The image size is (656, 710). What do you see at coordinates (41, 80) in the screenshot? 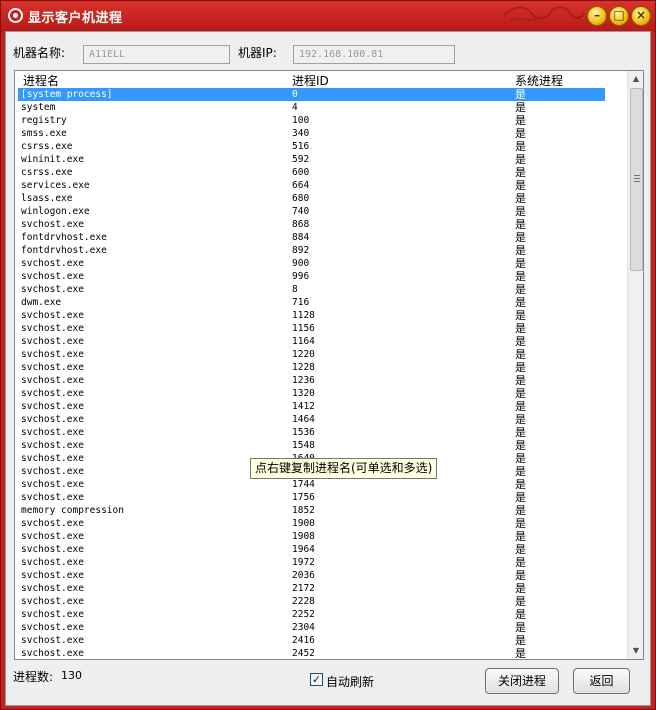
I see `column-header-name: 进程名` at bounding box center [41, 80].